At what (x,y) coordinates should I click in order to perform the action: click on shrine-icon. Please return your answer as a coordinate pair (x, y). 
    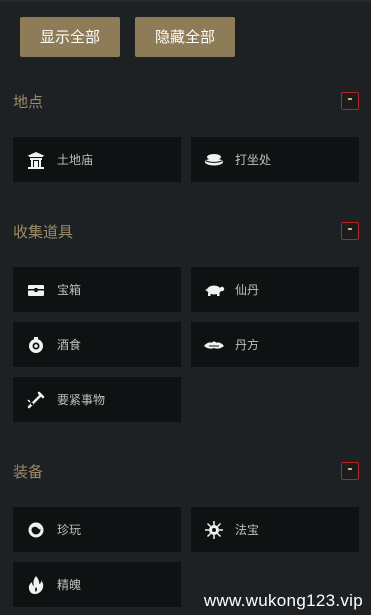
    Looking at the image, I should click on (36, 160).